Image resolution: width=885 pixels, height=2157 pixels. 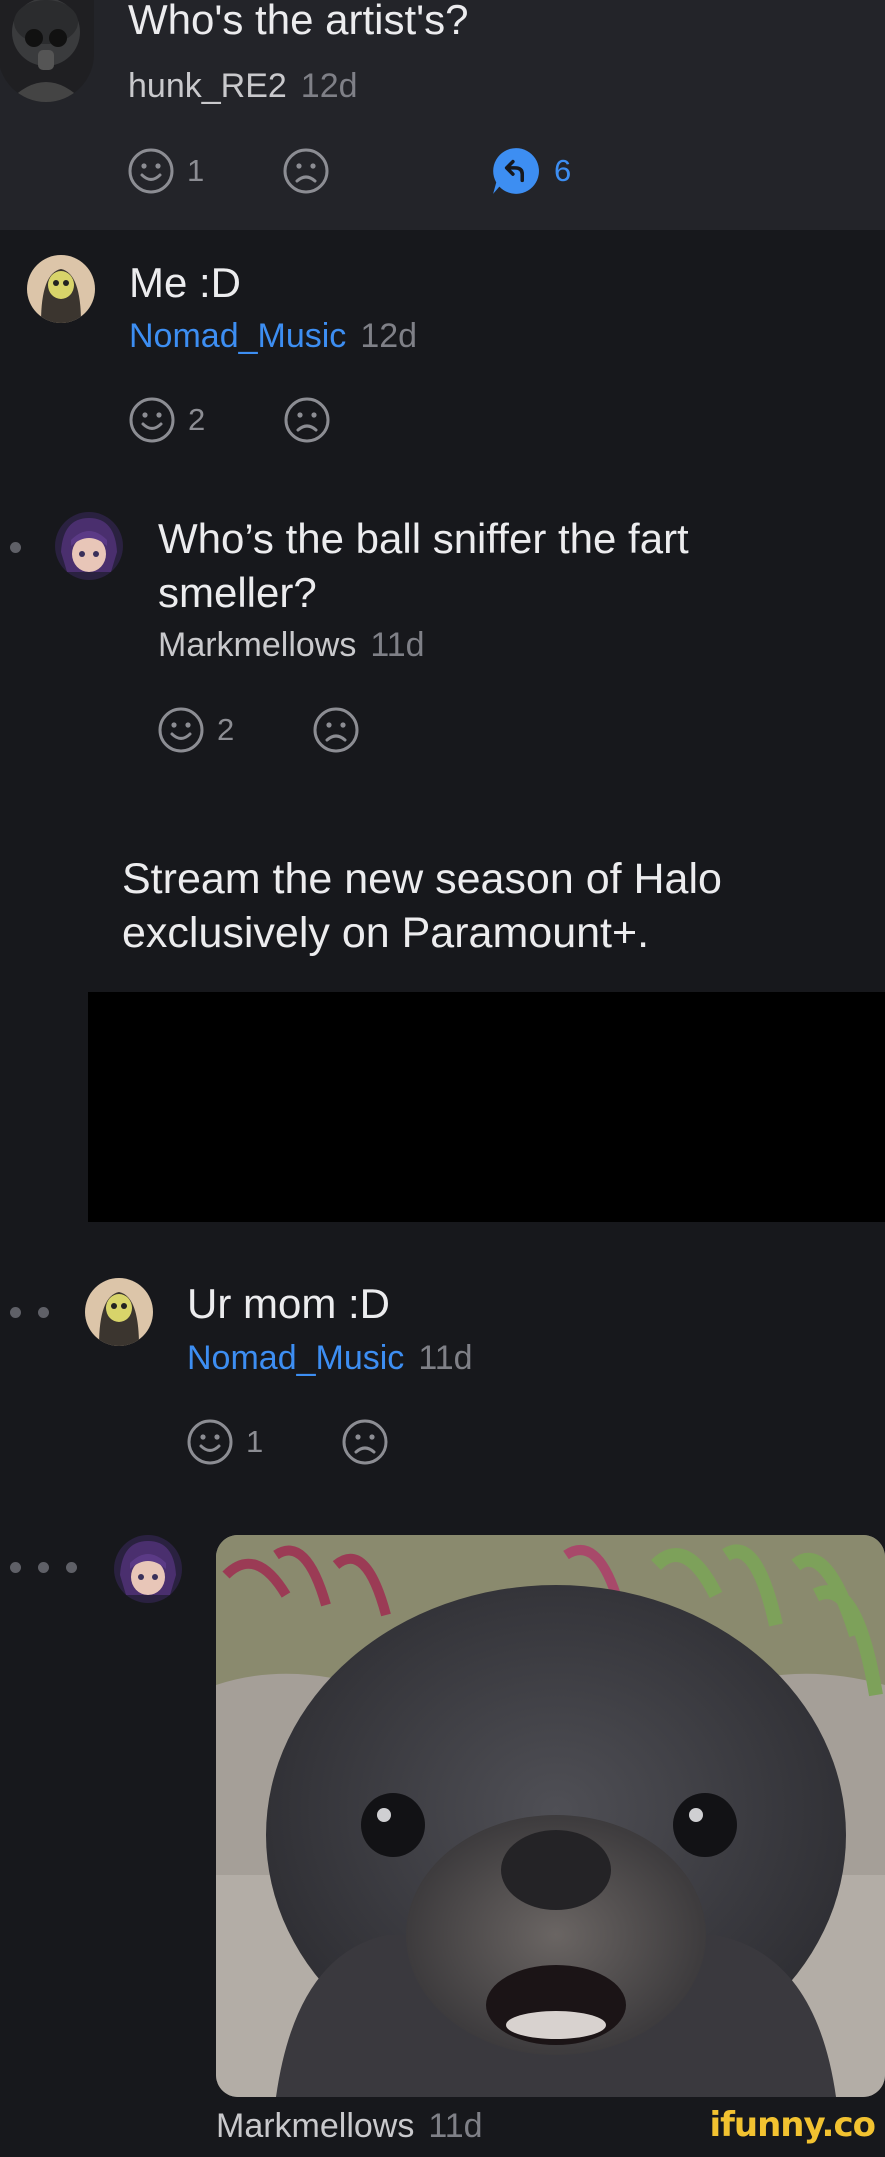 What do you see at coordinates (792, 2125) in the screenshot?
I see `ifunny-watermark: ifunny.co` at bounding box center [792, 2125].